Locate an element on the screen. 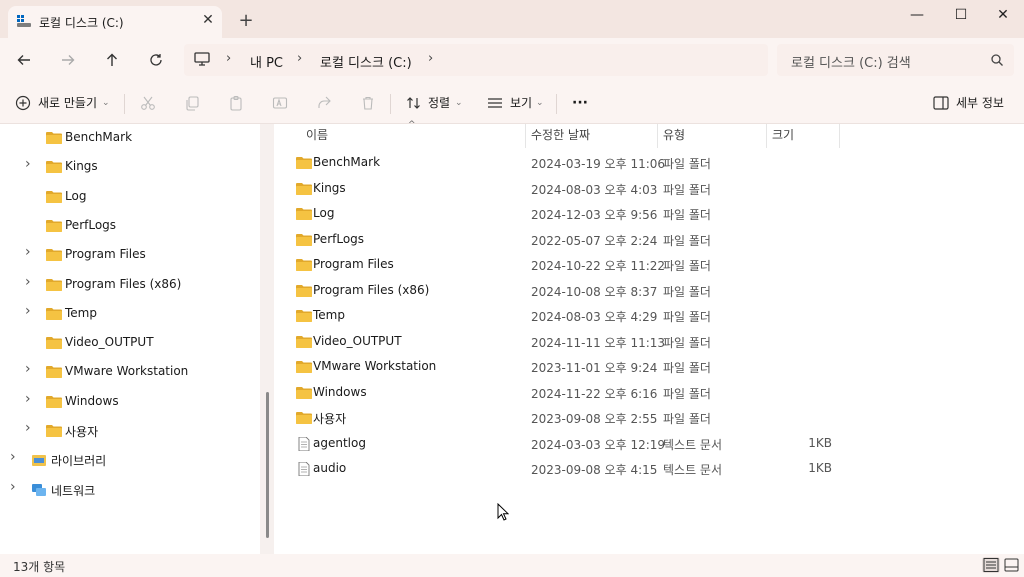 This screenshot has width=1024, height=577. table-row: BenchMark 2024-03-19 오후 11:06 파일 폴더 is located at coordinates (562, 163).